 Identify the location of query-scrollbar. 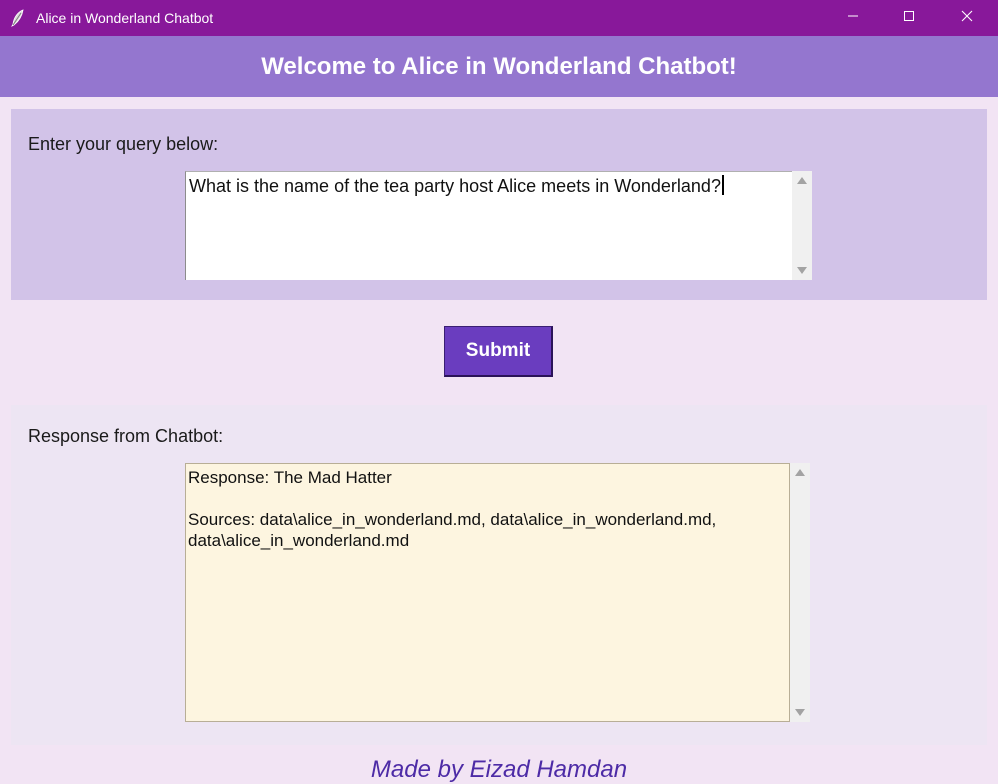
(802, 225).